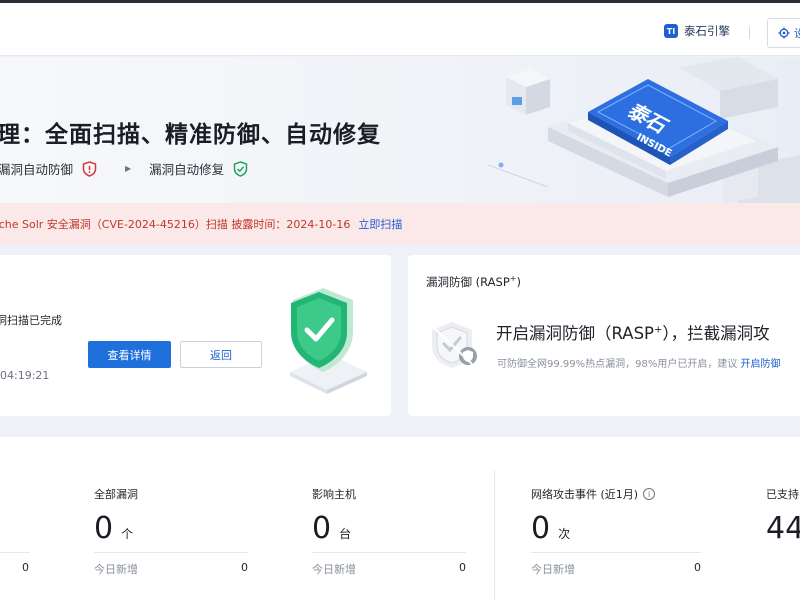 The width and height of the screenshot is (800, 600). What do you see at coordinates (345, 534) in the screenshot?
I see `stat-unit: 台` at bounding box center [345, 534].